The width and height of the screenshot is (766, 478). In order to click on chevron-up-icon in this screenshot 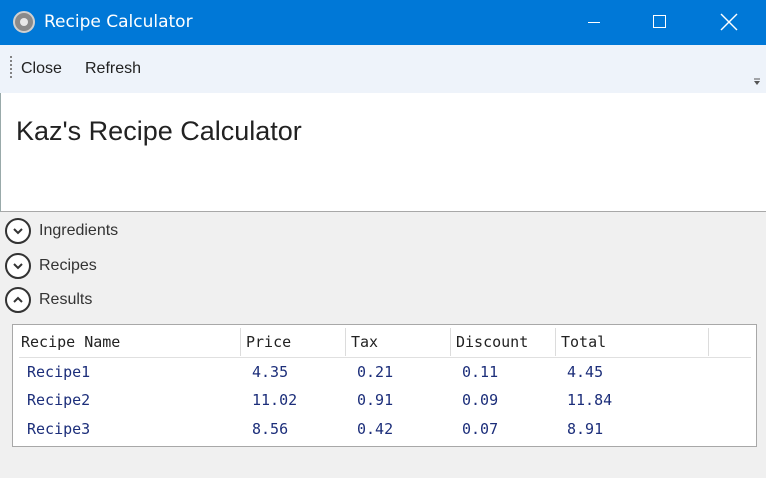, I will do `click(18, 299)`.